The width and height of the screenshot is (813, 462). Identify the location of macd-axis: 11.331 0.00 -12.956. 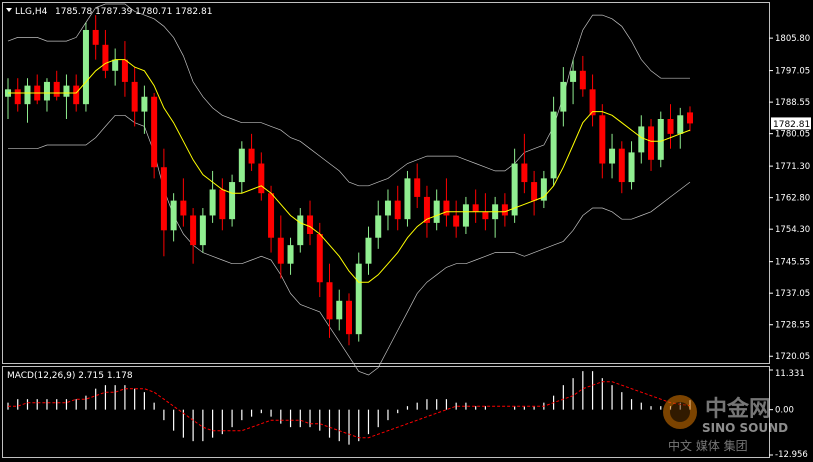
(788, 414).